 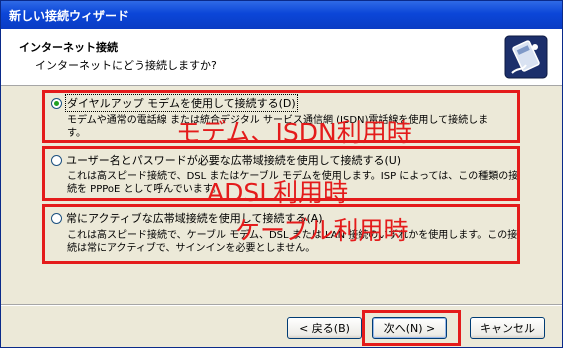 I want to click on next-button: 次へ(N) >, so click(x=409, y=328).